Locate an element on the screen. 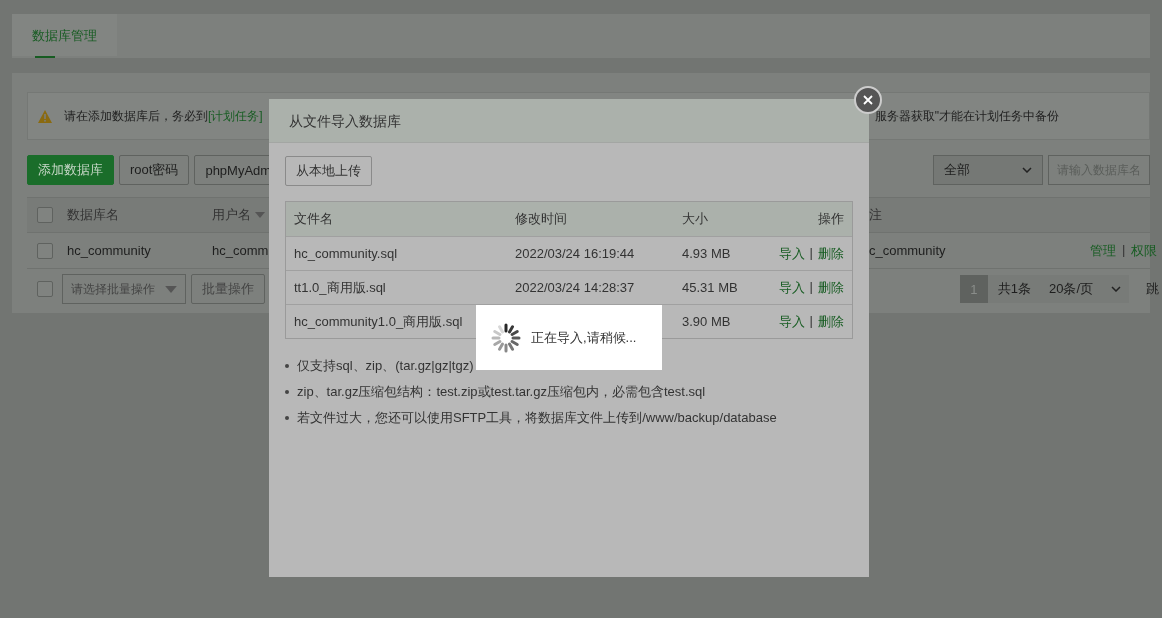 This screenshot has height=618, width=1162. tab: 数据库管理 is located at coordinates (64, 36).